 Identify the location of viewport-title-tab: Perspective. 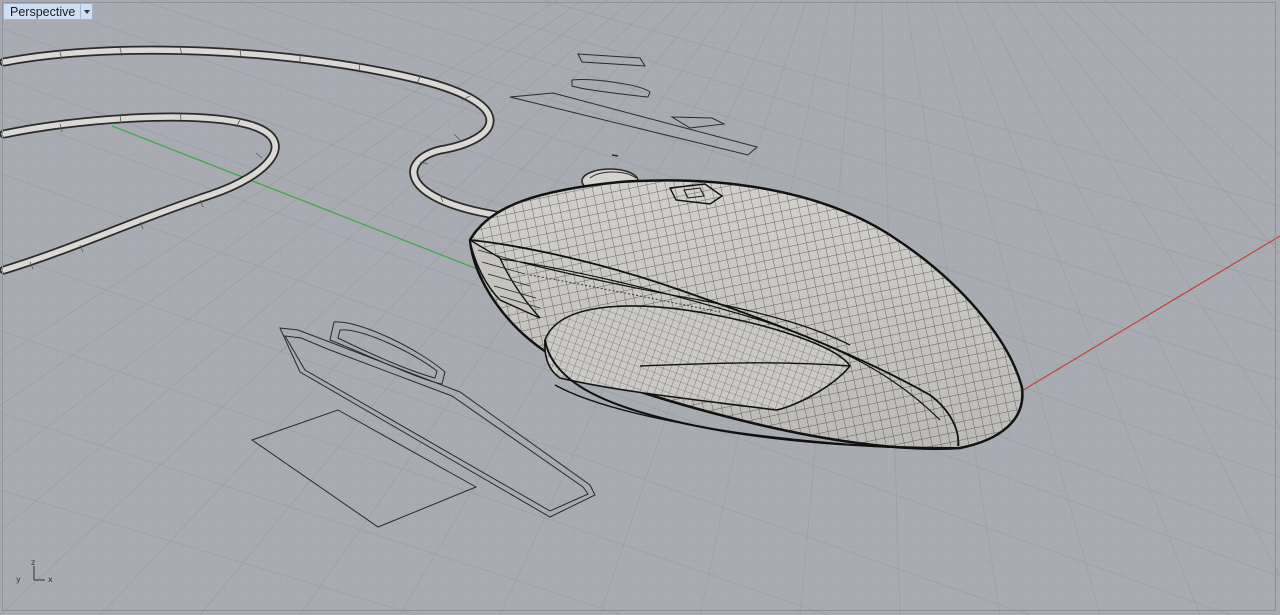
(48, 11).